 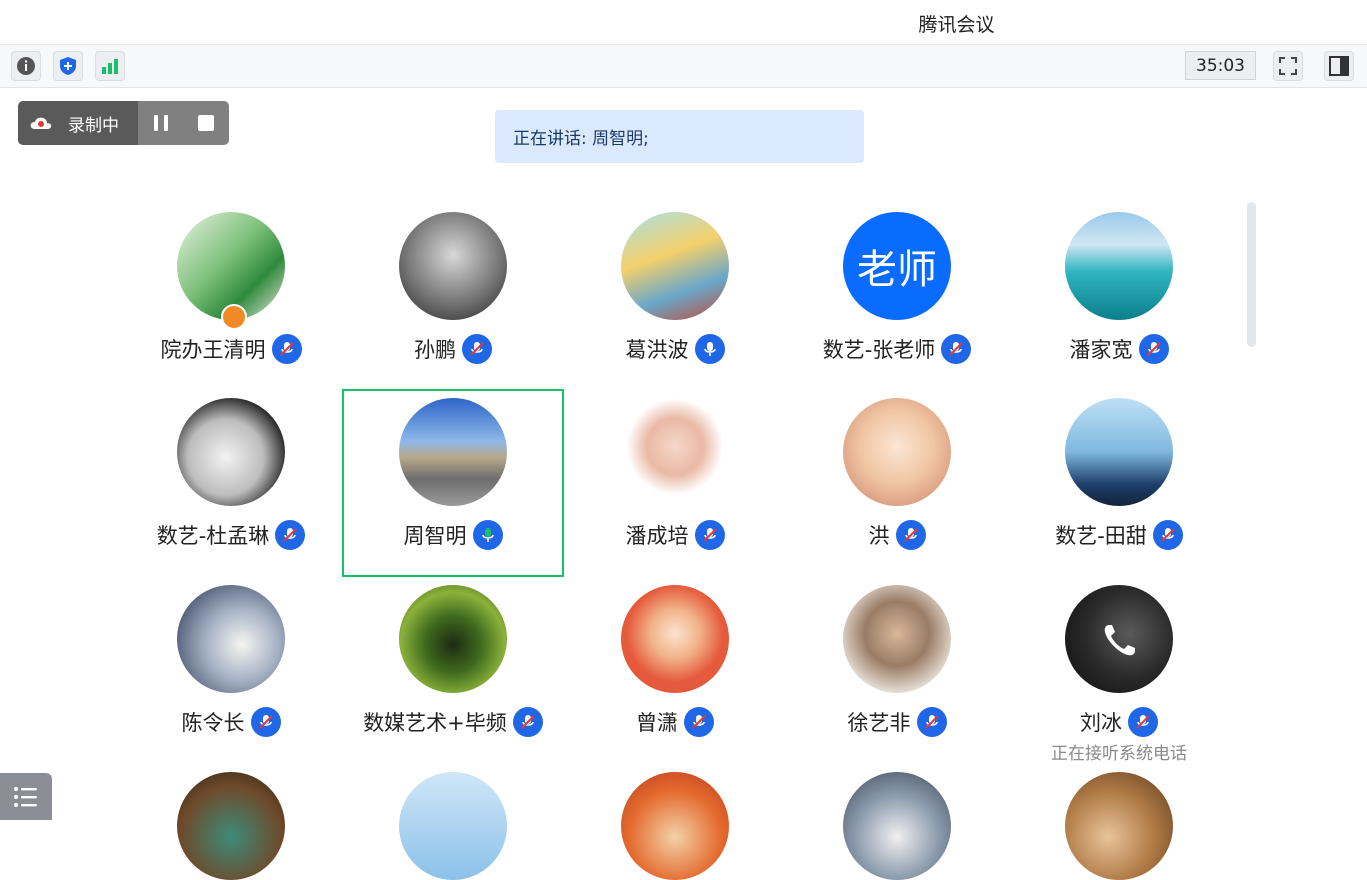 I want to click on participant-tile: 数艺-杜孟琳, so click(x=231, y=484).